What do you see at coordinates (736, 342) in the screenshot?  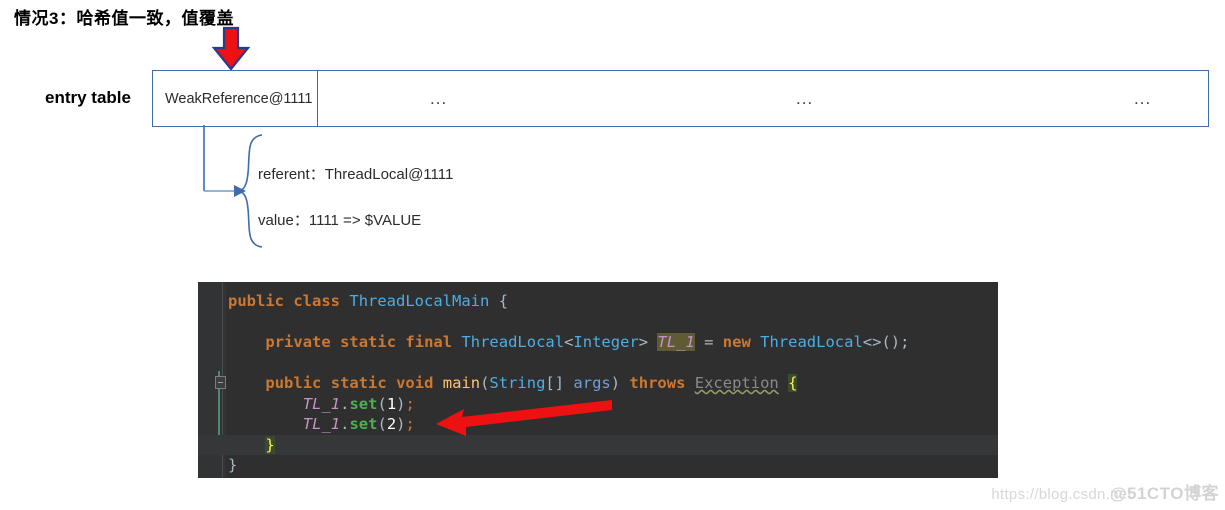 I see `code-token: new` at bounding box center [736, 342].